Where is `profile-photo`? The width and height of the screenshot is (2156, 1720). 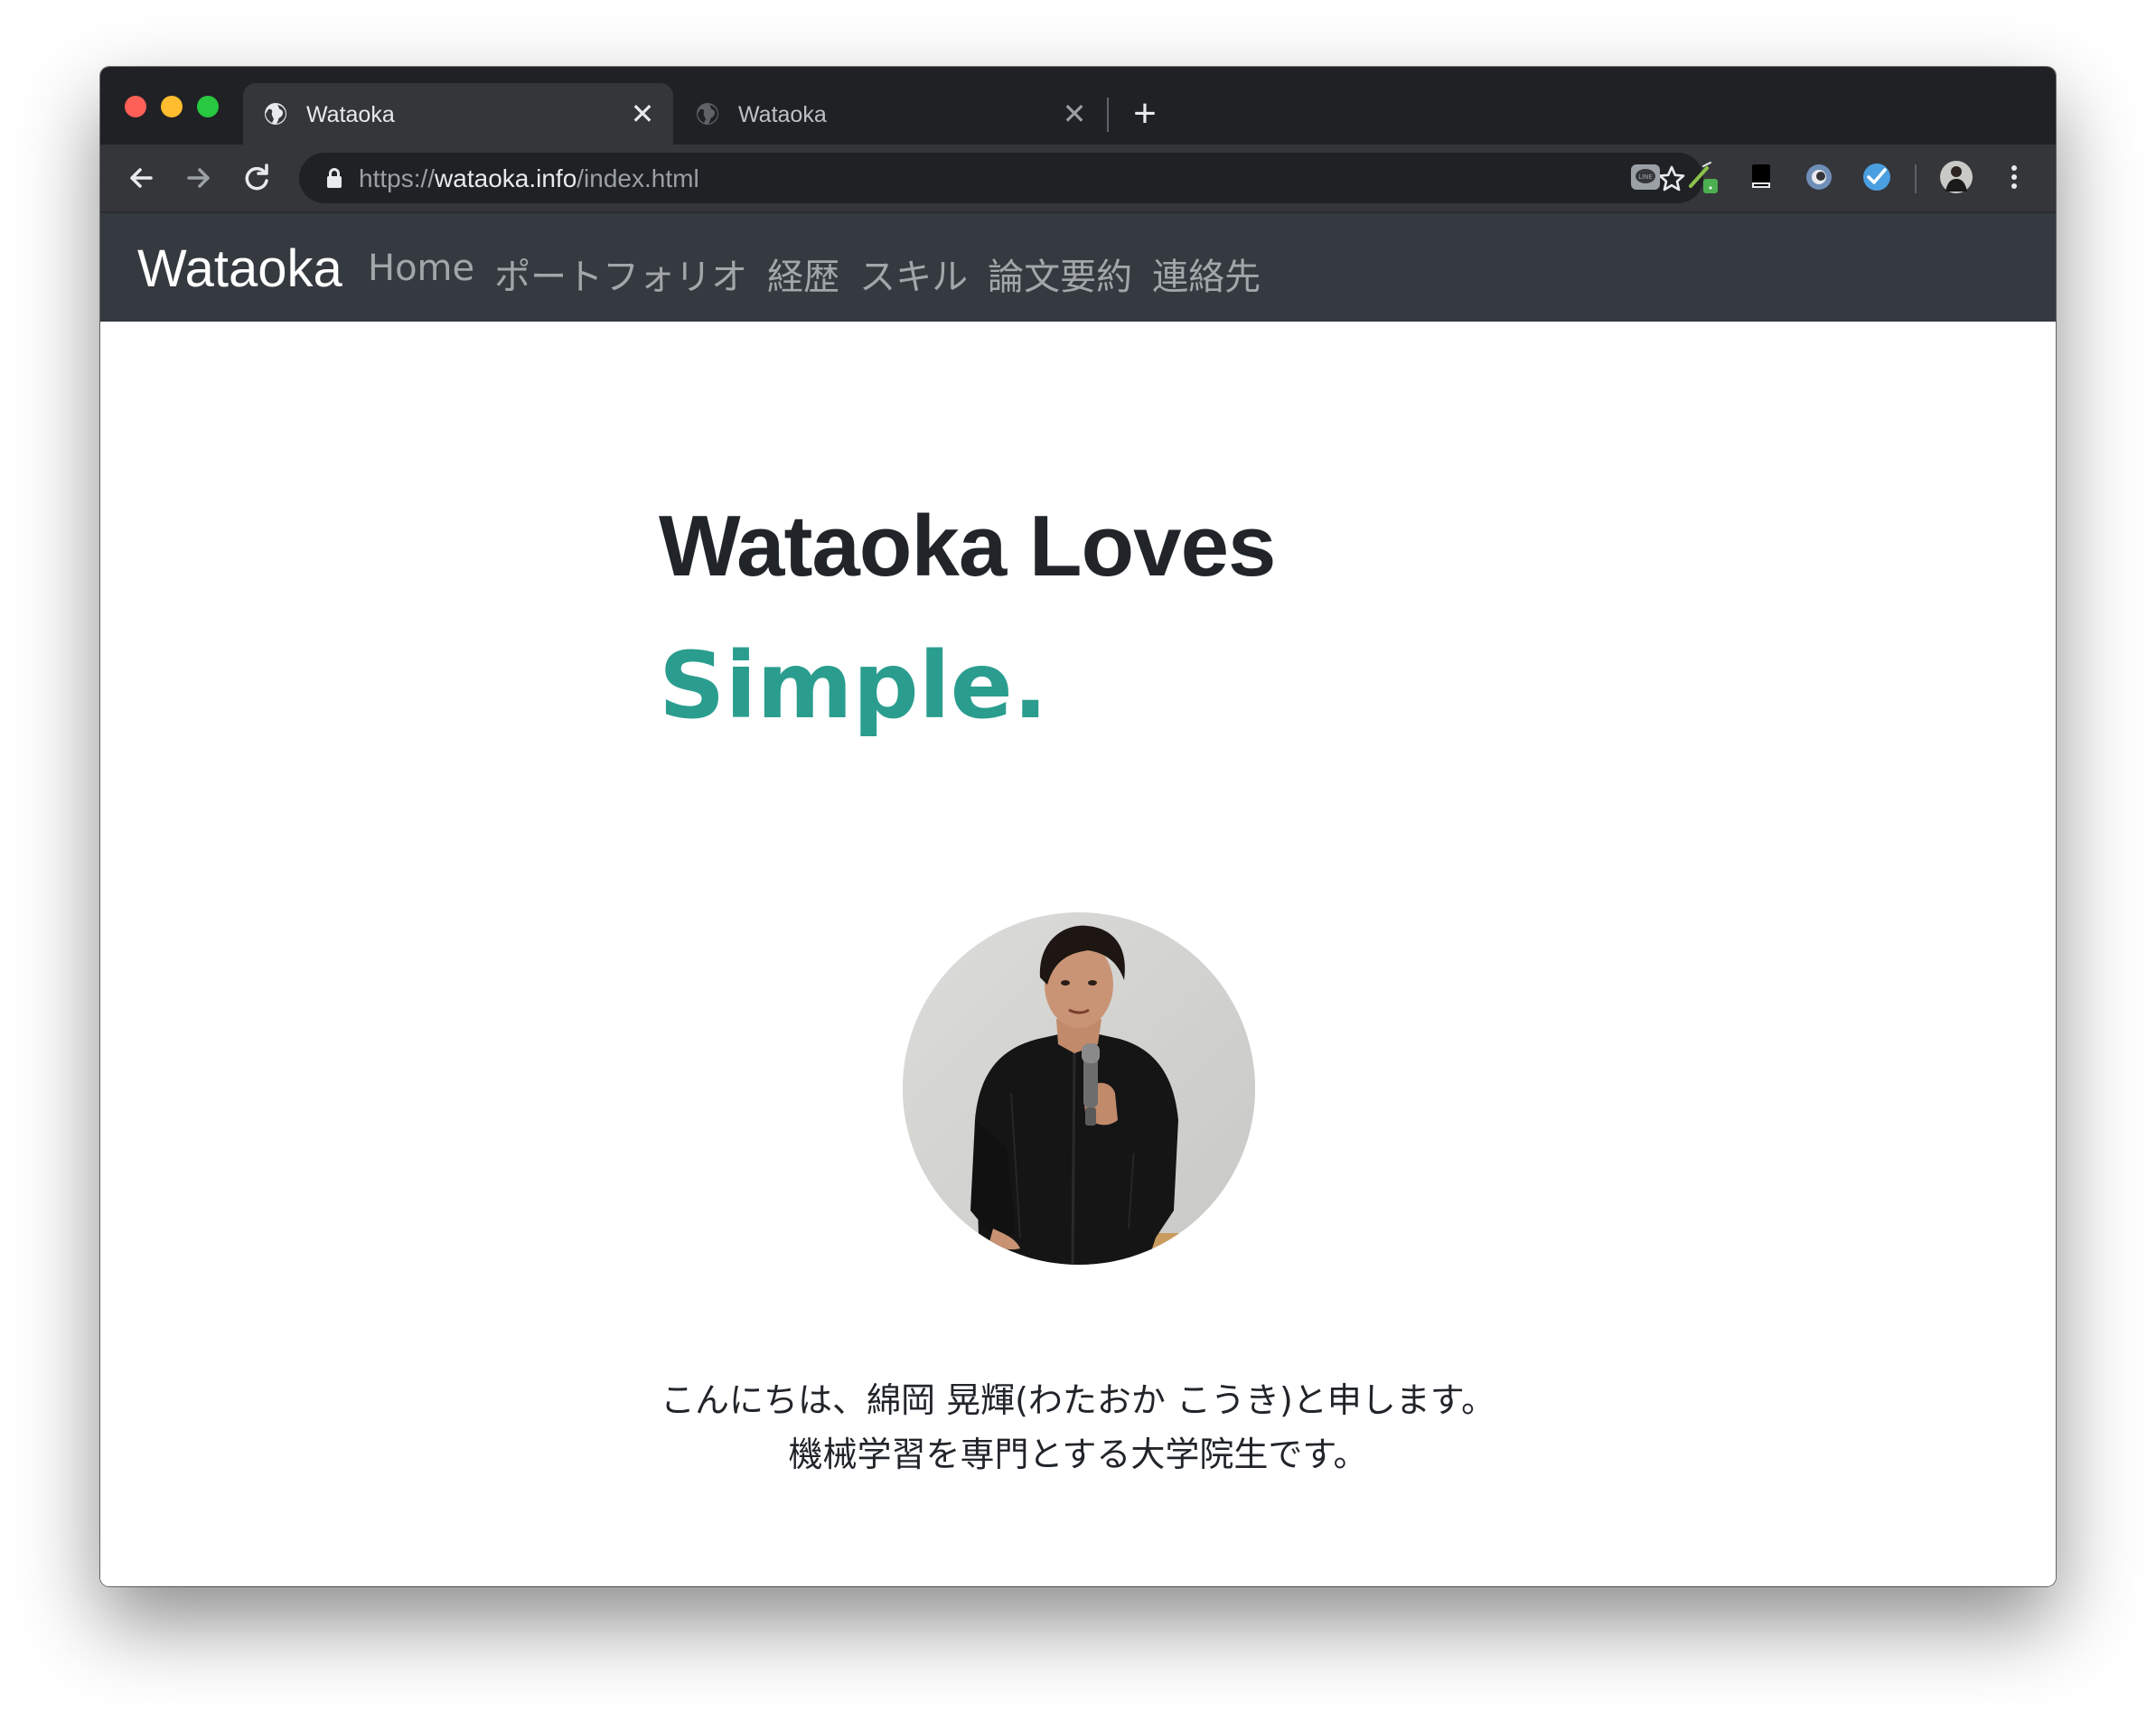
profile-photo is located at coordinates (1079, 1088).